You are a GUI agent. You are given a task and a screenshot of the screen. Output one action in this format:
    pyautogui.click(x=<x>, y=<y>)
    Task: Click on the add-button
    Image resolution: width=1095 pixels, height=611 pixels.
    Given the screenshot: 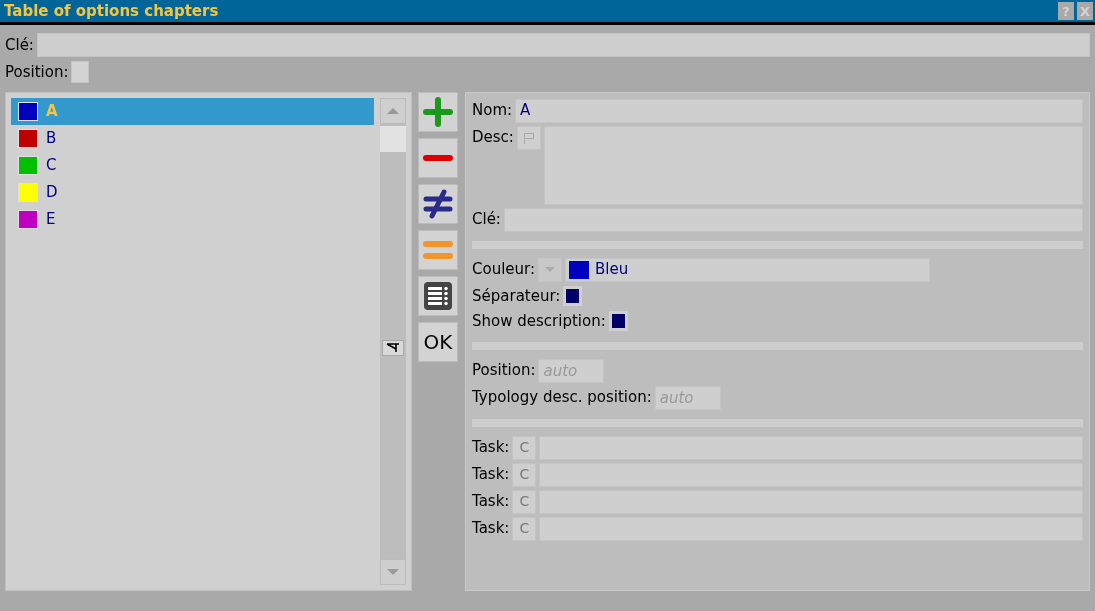 What is the action you would take?
    pyautogui.click(x=438, y=111)
    